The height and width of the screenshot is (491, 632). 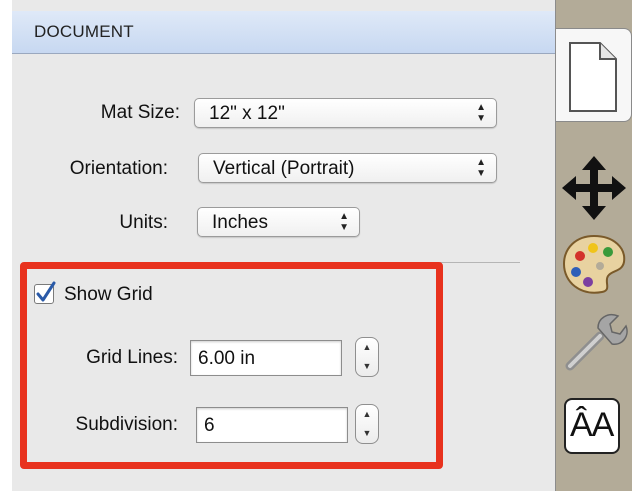 I want to click on wrench-icon, so click(x=596, y=342).